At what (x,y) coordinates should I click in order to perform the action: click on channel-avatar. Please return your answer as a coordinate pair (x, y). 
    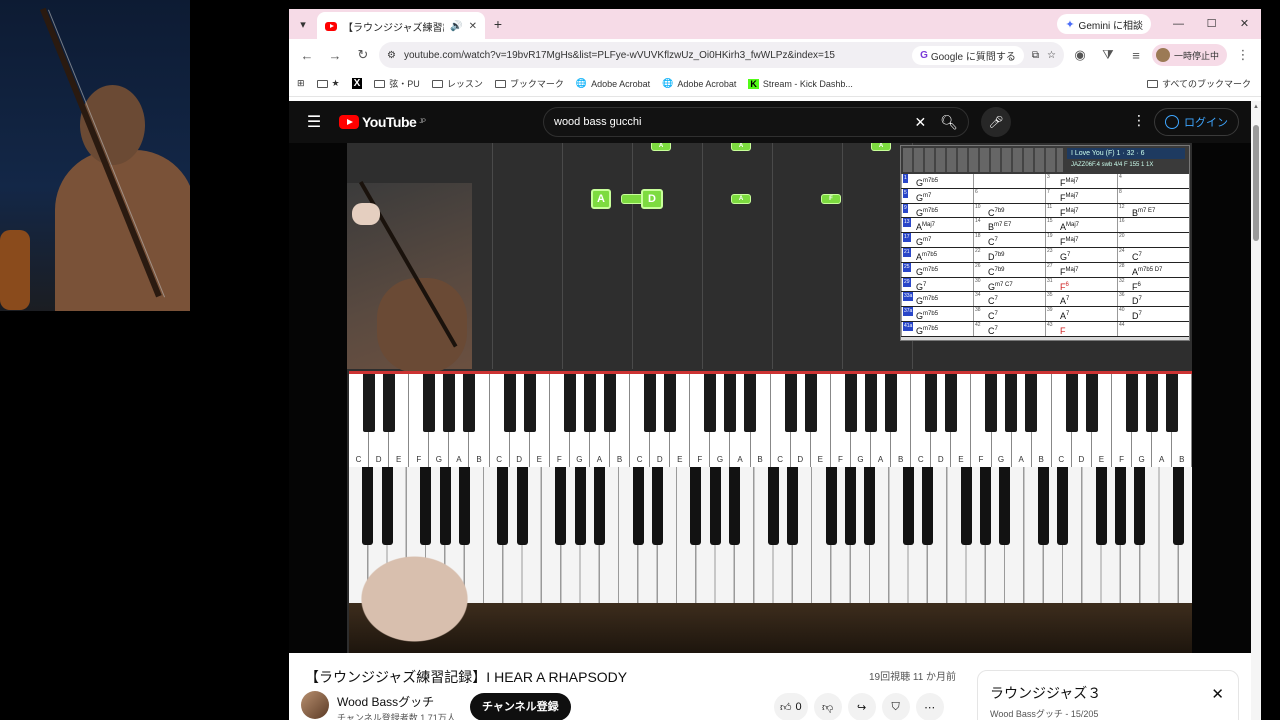
    Looking at the image, I should click on (315, 705).